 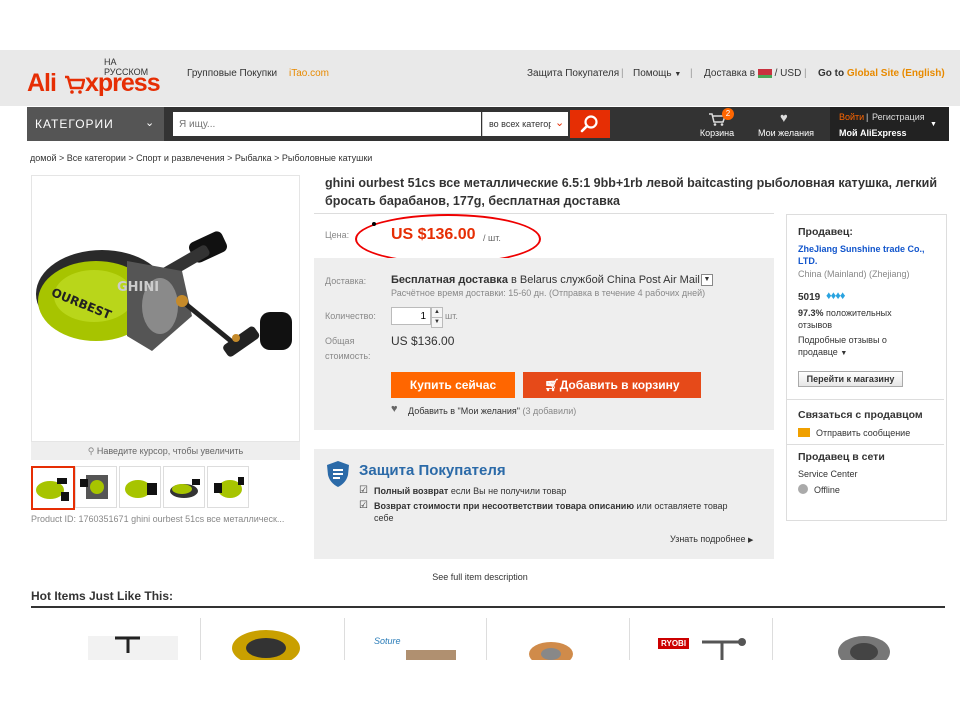 What do you see at coordinates (538, 280) in the screenshot?
I see `delivery-country: Belarus` at bounding box center [538, 280].